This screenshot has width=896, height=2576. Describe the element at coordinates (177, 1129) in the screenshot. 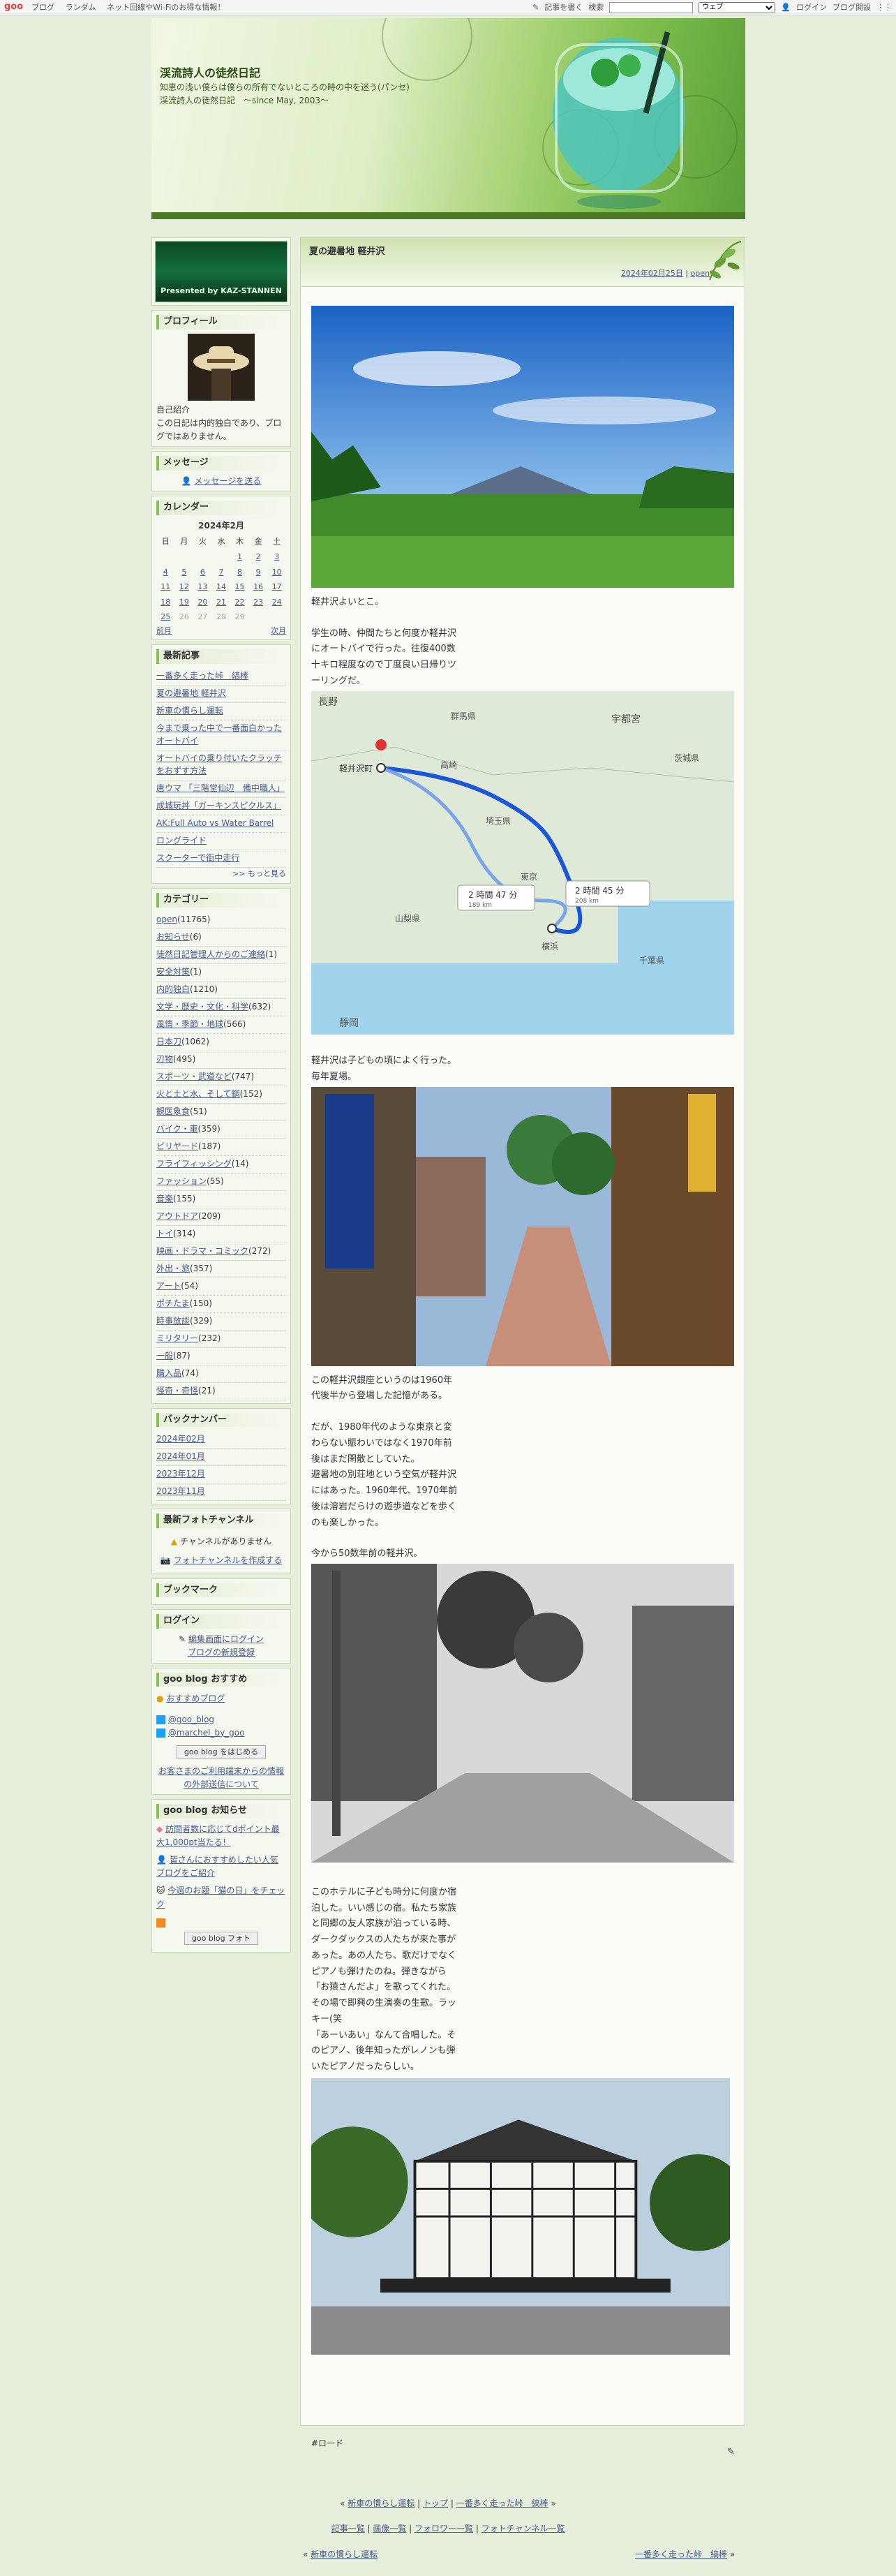

I see `category-link: バイク・車` at that location.